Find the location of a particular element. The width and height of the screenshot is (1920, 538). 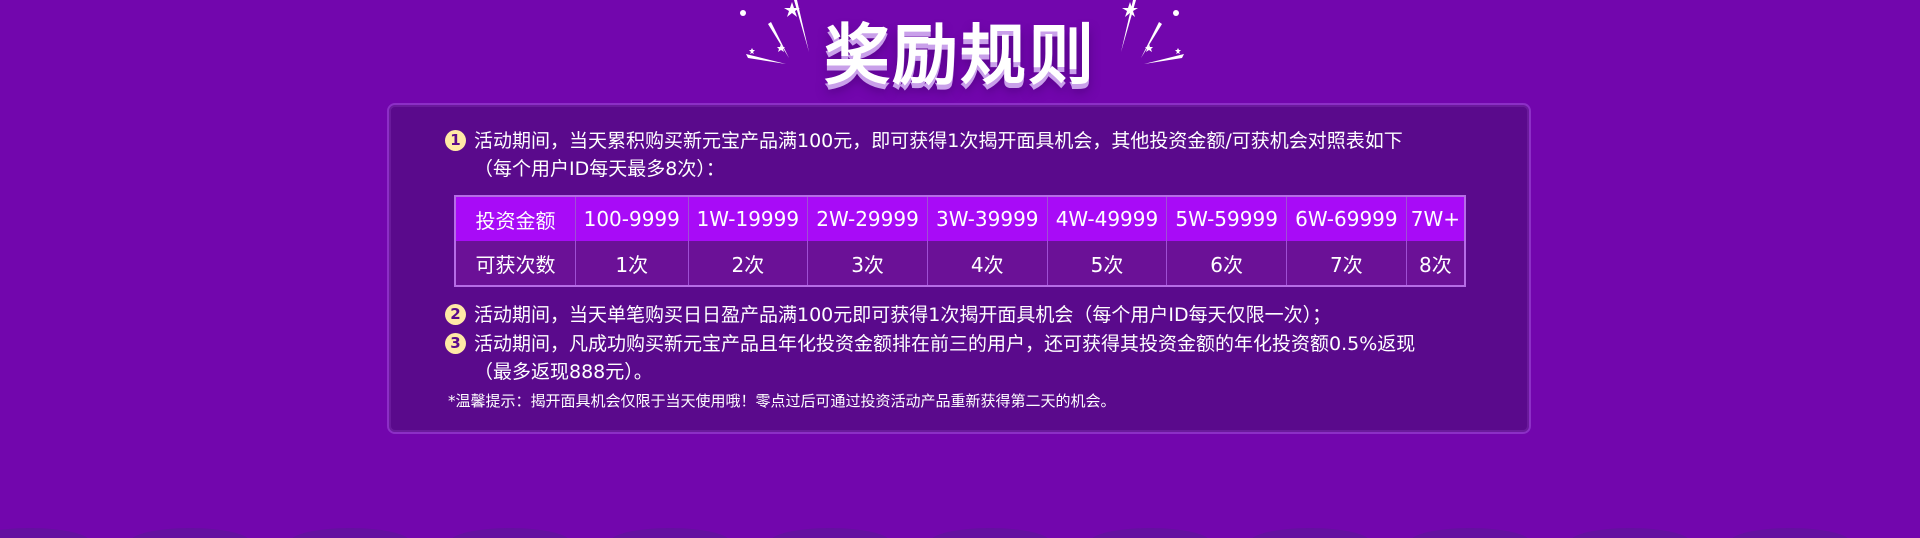

bottom-cloud-decoration is located at coordinates (924, 533).